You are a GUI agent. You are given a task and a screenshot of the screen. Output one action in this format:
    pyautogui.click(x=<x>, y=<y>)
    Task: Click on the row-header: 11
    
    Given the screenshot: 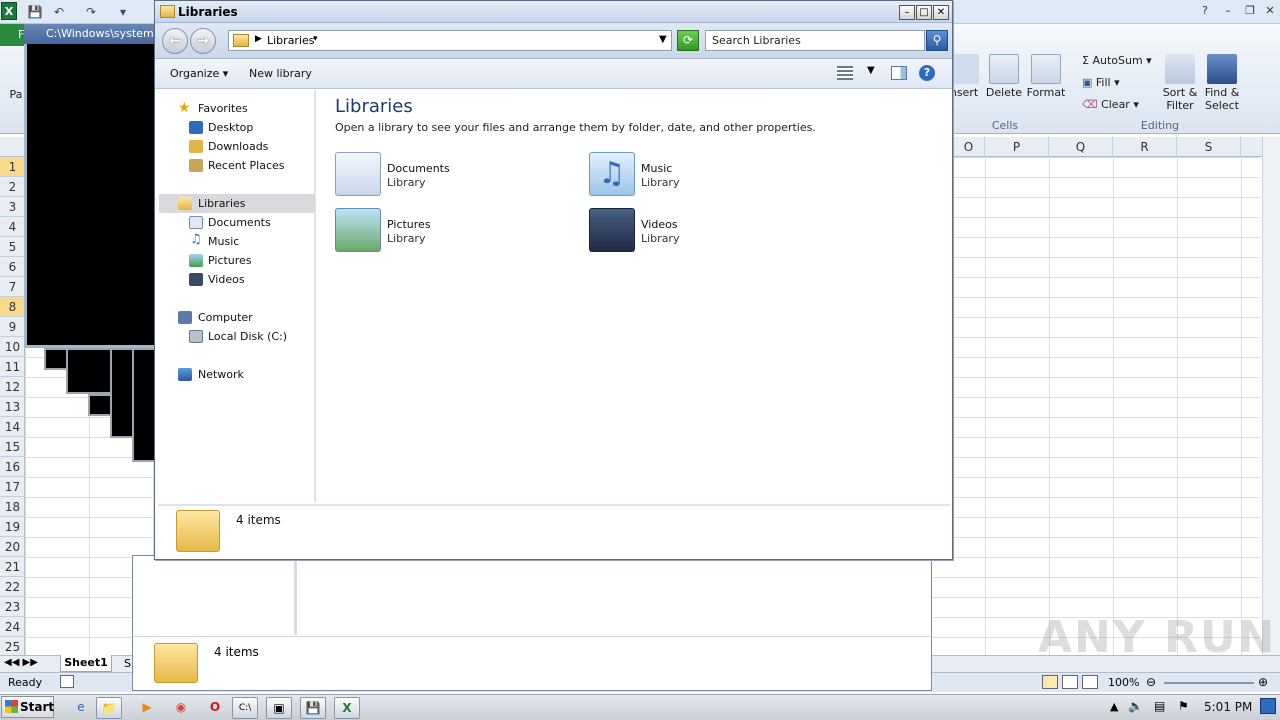 What is the action you would take?
    pyautogui.click(x=12, y=367)
    